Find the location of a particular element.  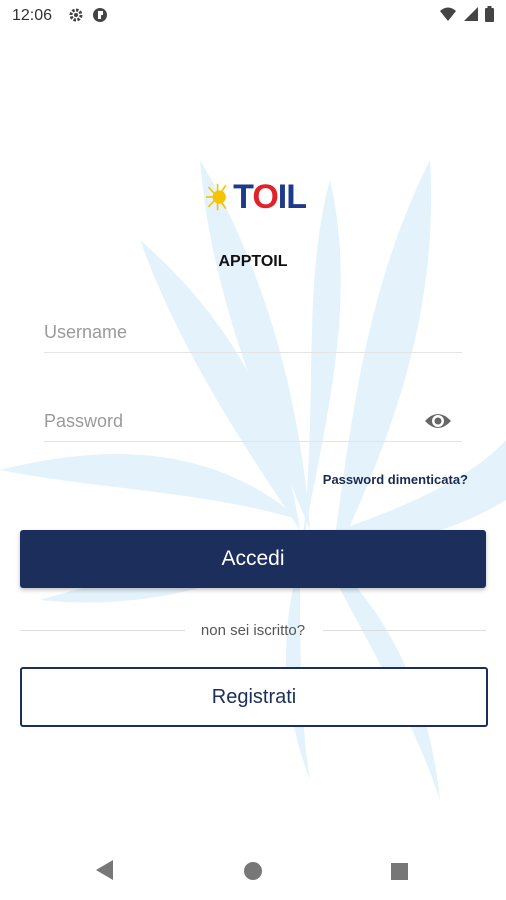

password-input is located at coordinates (253, 421).